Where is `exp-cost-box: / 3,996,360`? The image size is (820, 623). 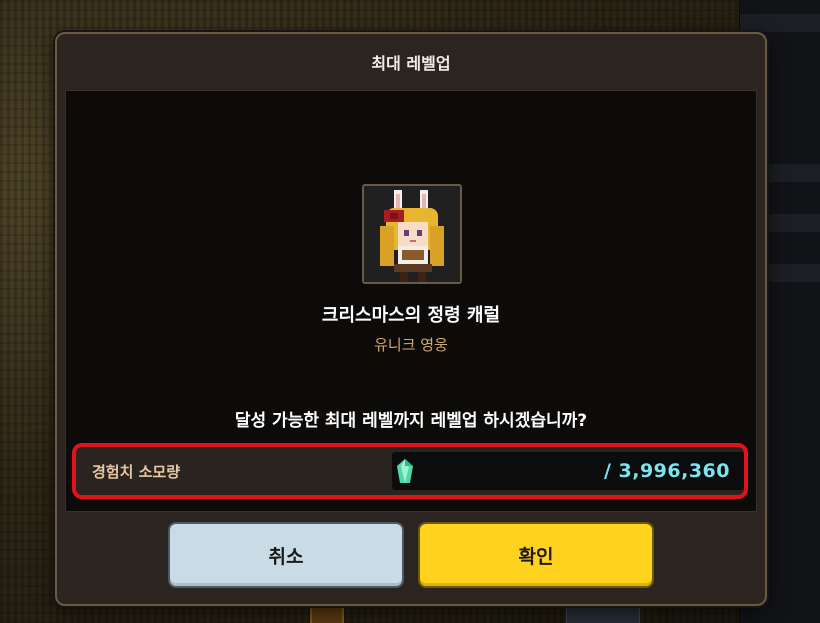
exp-cost-box: / 3,996,360 is located at coordinates (568, 471).